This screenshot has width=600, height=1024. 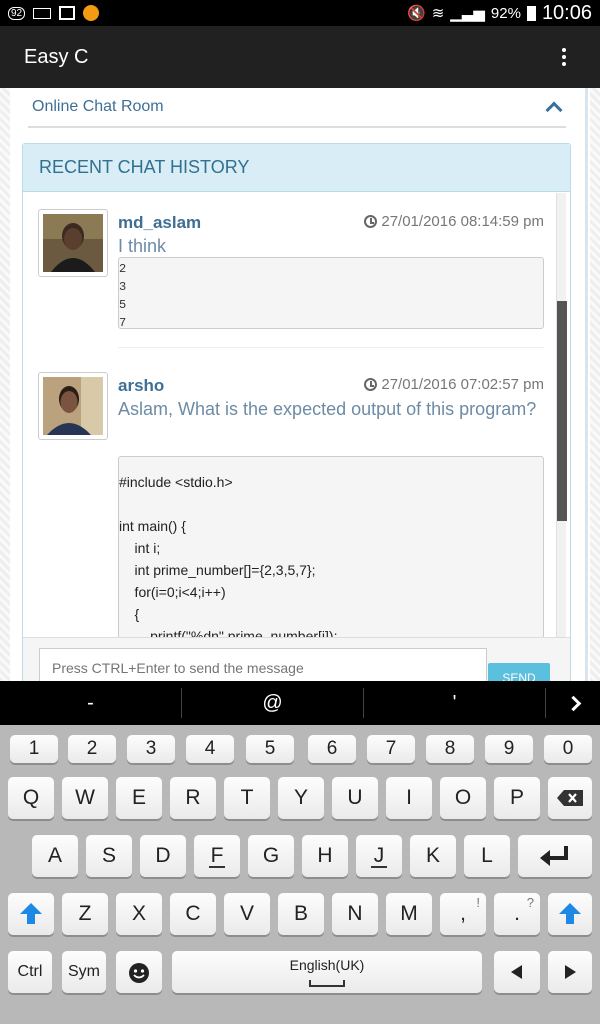 What do you see at coordinates (273, 703) in the screenshot?
I see `suggestion-item: @` at bounding box center [273, 703].